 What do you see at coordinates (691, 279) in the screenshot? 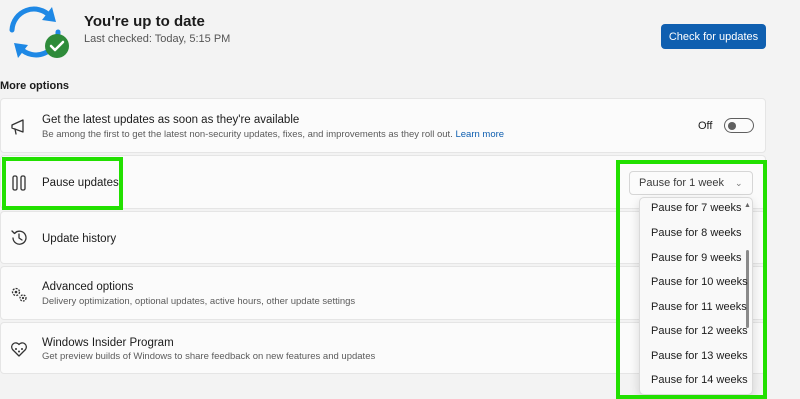
I see `pause-dropdown-highlight` at bounding box center [691, 279].